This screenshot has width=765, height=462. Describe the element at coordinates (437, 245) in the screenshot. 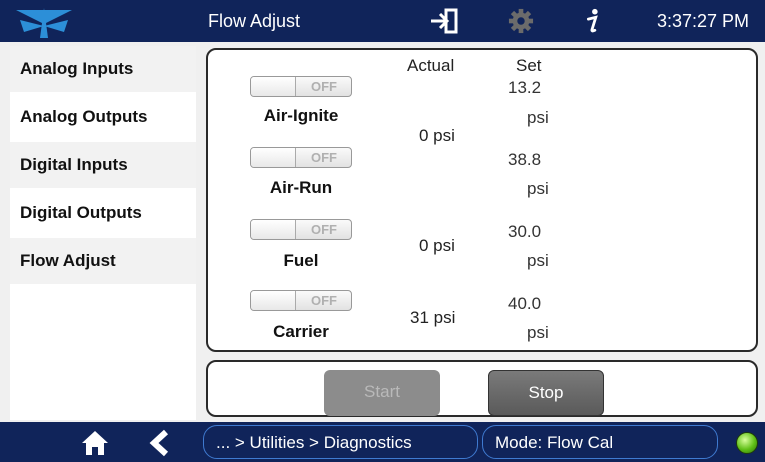

I see `actual-value-fuel: 0 psi` at that location.